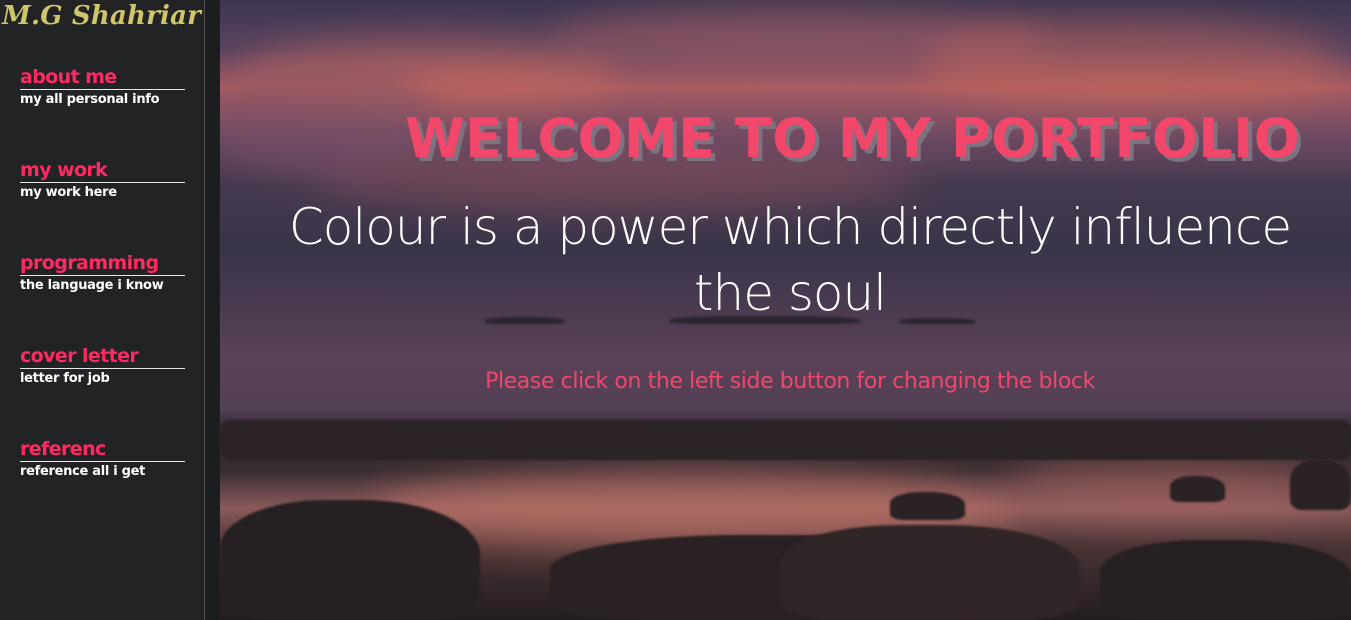 The image size is (1351, 620). What do you see at coordinates (102, 264) in the screenshot?
I see `nav-item-title: programming` at bounding box center [102, 264].